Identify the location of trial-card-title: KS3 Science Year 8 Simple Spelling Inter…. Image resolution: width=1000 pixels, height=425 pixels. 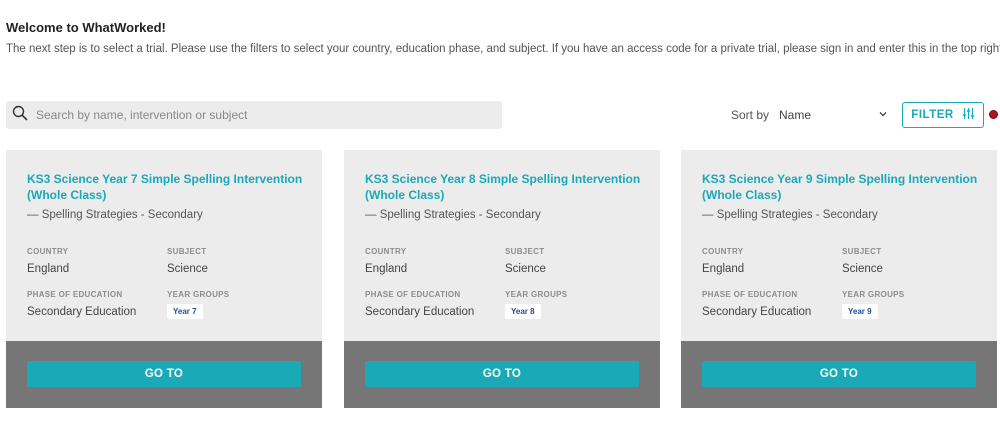
(505, 187).